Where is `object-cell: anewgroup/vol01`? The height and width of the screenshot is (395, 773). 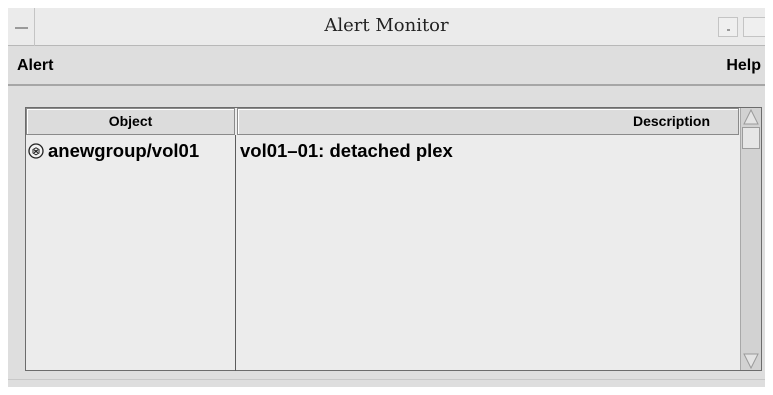 object-cell: anewgroup/vol01 is located at coordinates (130, 151).